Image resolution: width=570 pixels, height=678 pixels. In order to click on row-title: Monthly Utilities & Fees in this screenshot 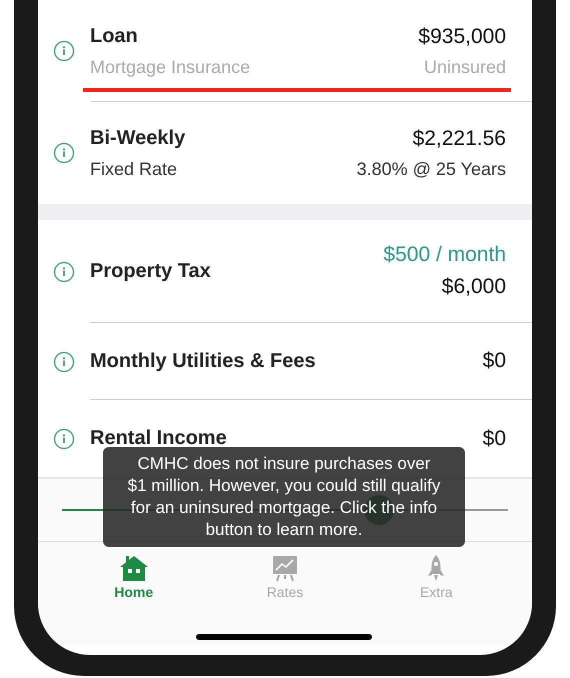, I will do `click(203, 361)`.